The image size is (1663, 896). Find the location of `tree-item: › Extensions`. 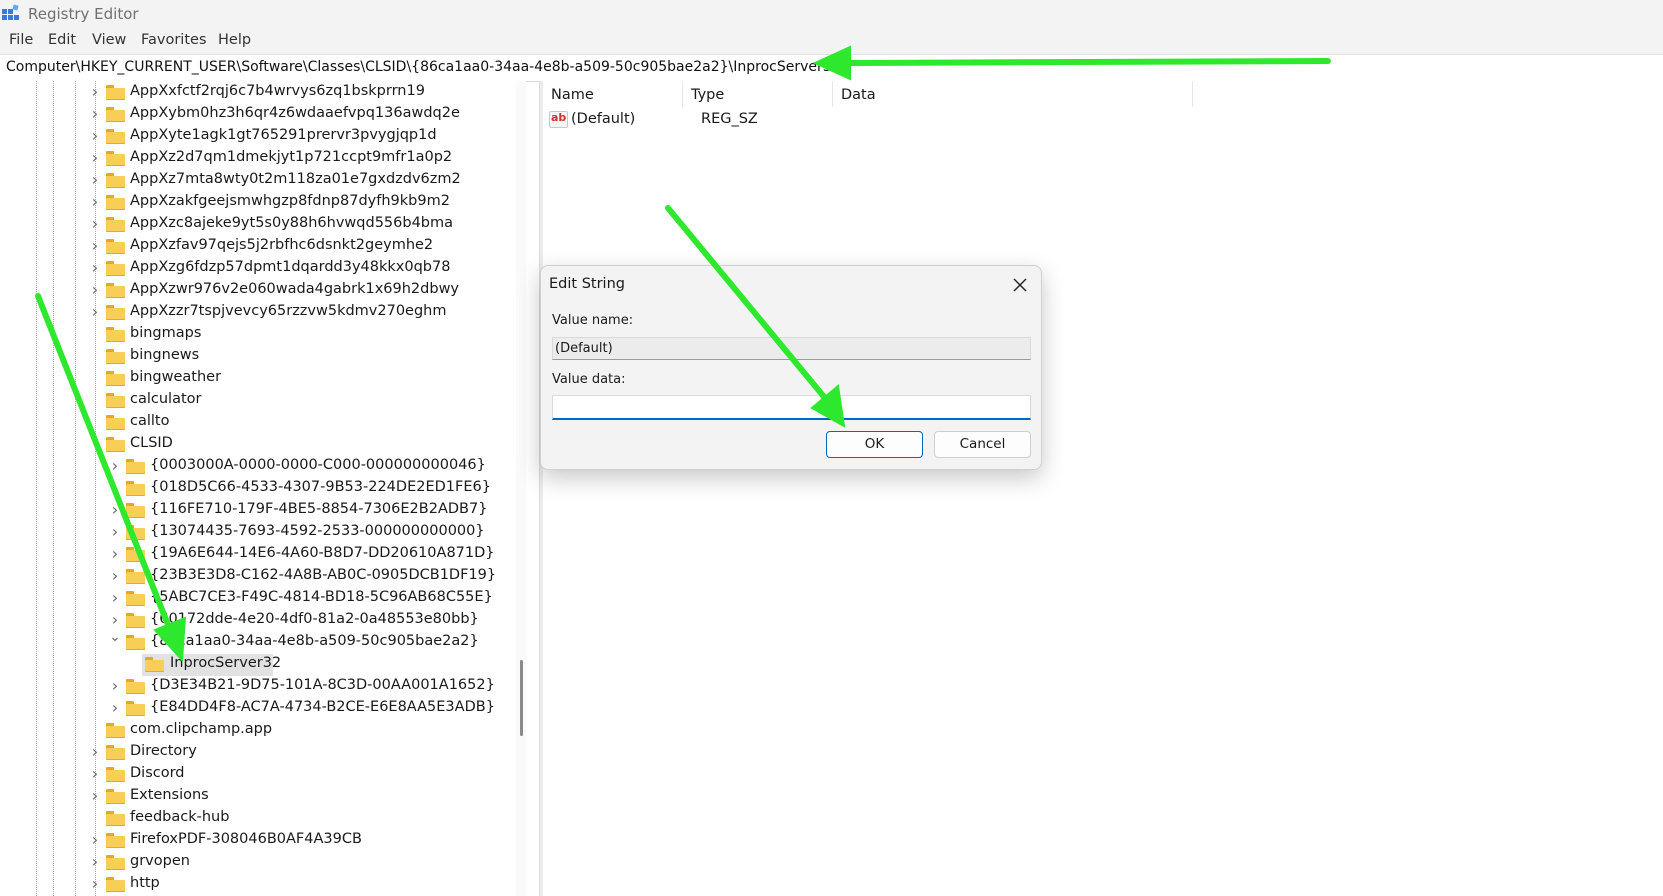

tree-item: › Extensions is located at coordinates (258, 797).